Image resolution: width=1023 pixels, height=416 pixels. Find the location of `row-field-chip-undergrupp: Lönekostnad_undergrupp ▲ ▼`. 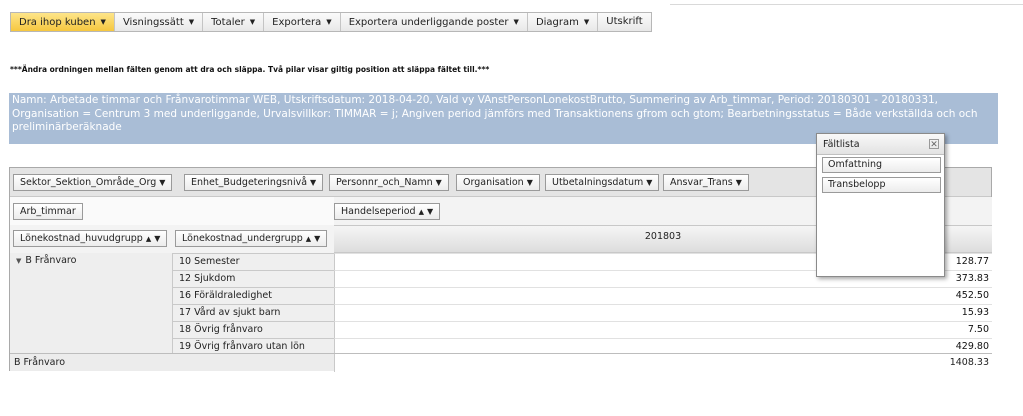

row-field-chip-undergrupp: Lönekostnad_undergrupp ▲ ▼ is located at coordinates (251, 238).